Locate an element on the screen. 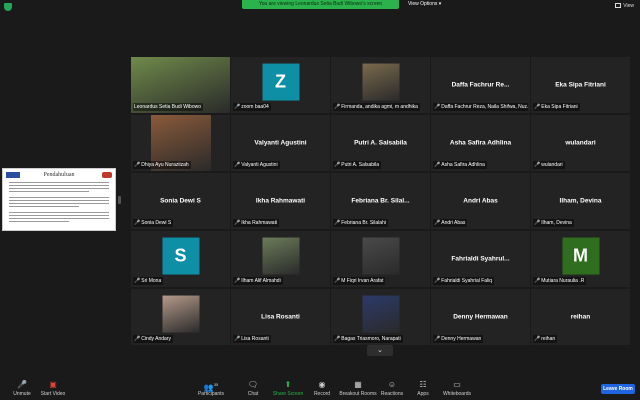  participant-name-label: 🎤M Fiqri Irvan Arafat is located at coordinates (359, 281).